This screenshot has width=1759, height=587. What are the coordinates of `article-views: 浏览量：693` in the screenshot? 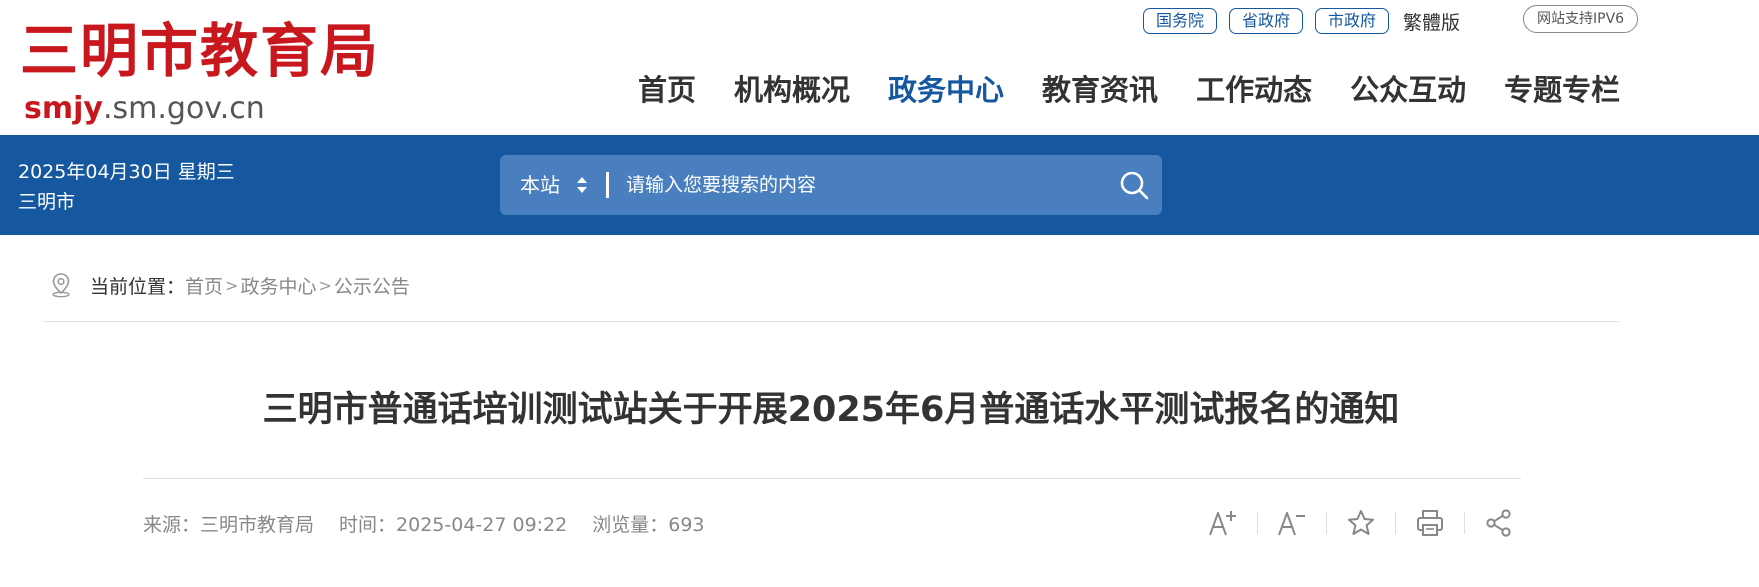 It's located at (648, 524).